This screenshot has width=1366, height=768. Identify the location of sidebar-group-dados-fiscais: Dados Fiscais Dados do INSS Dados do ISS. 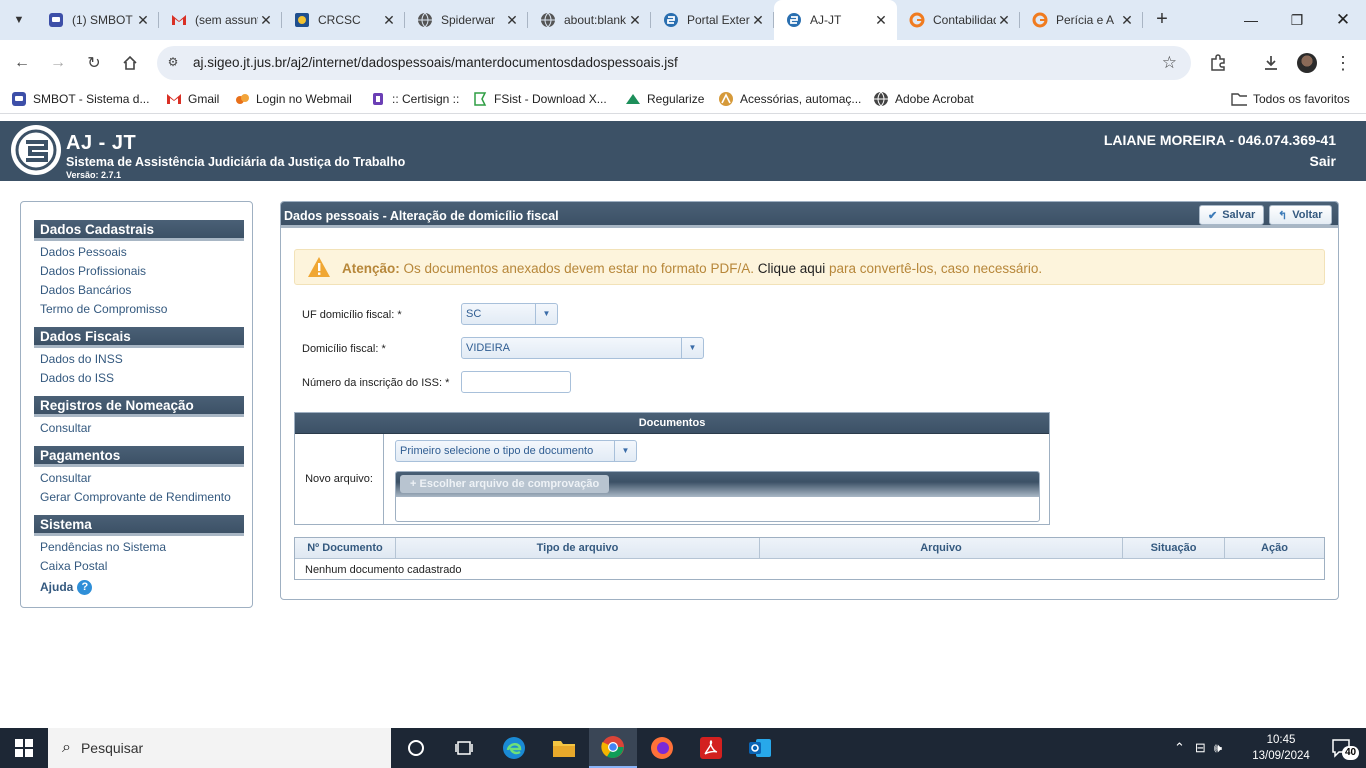
(139, 357).